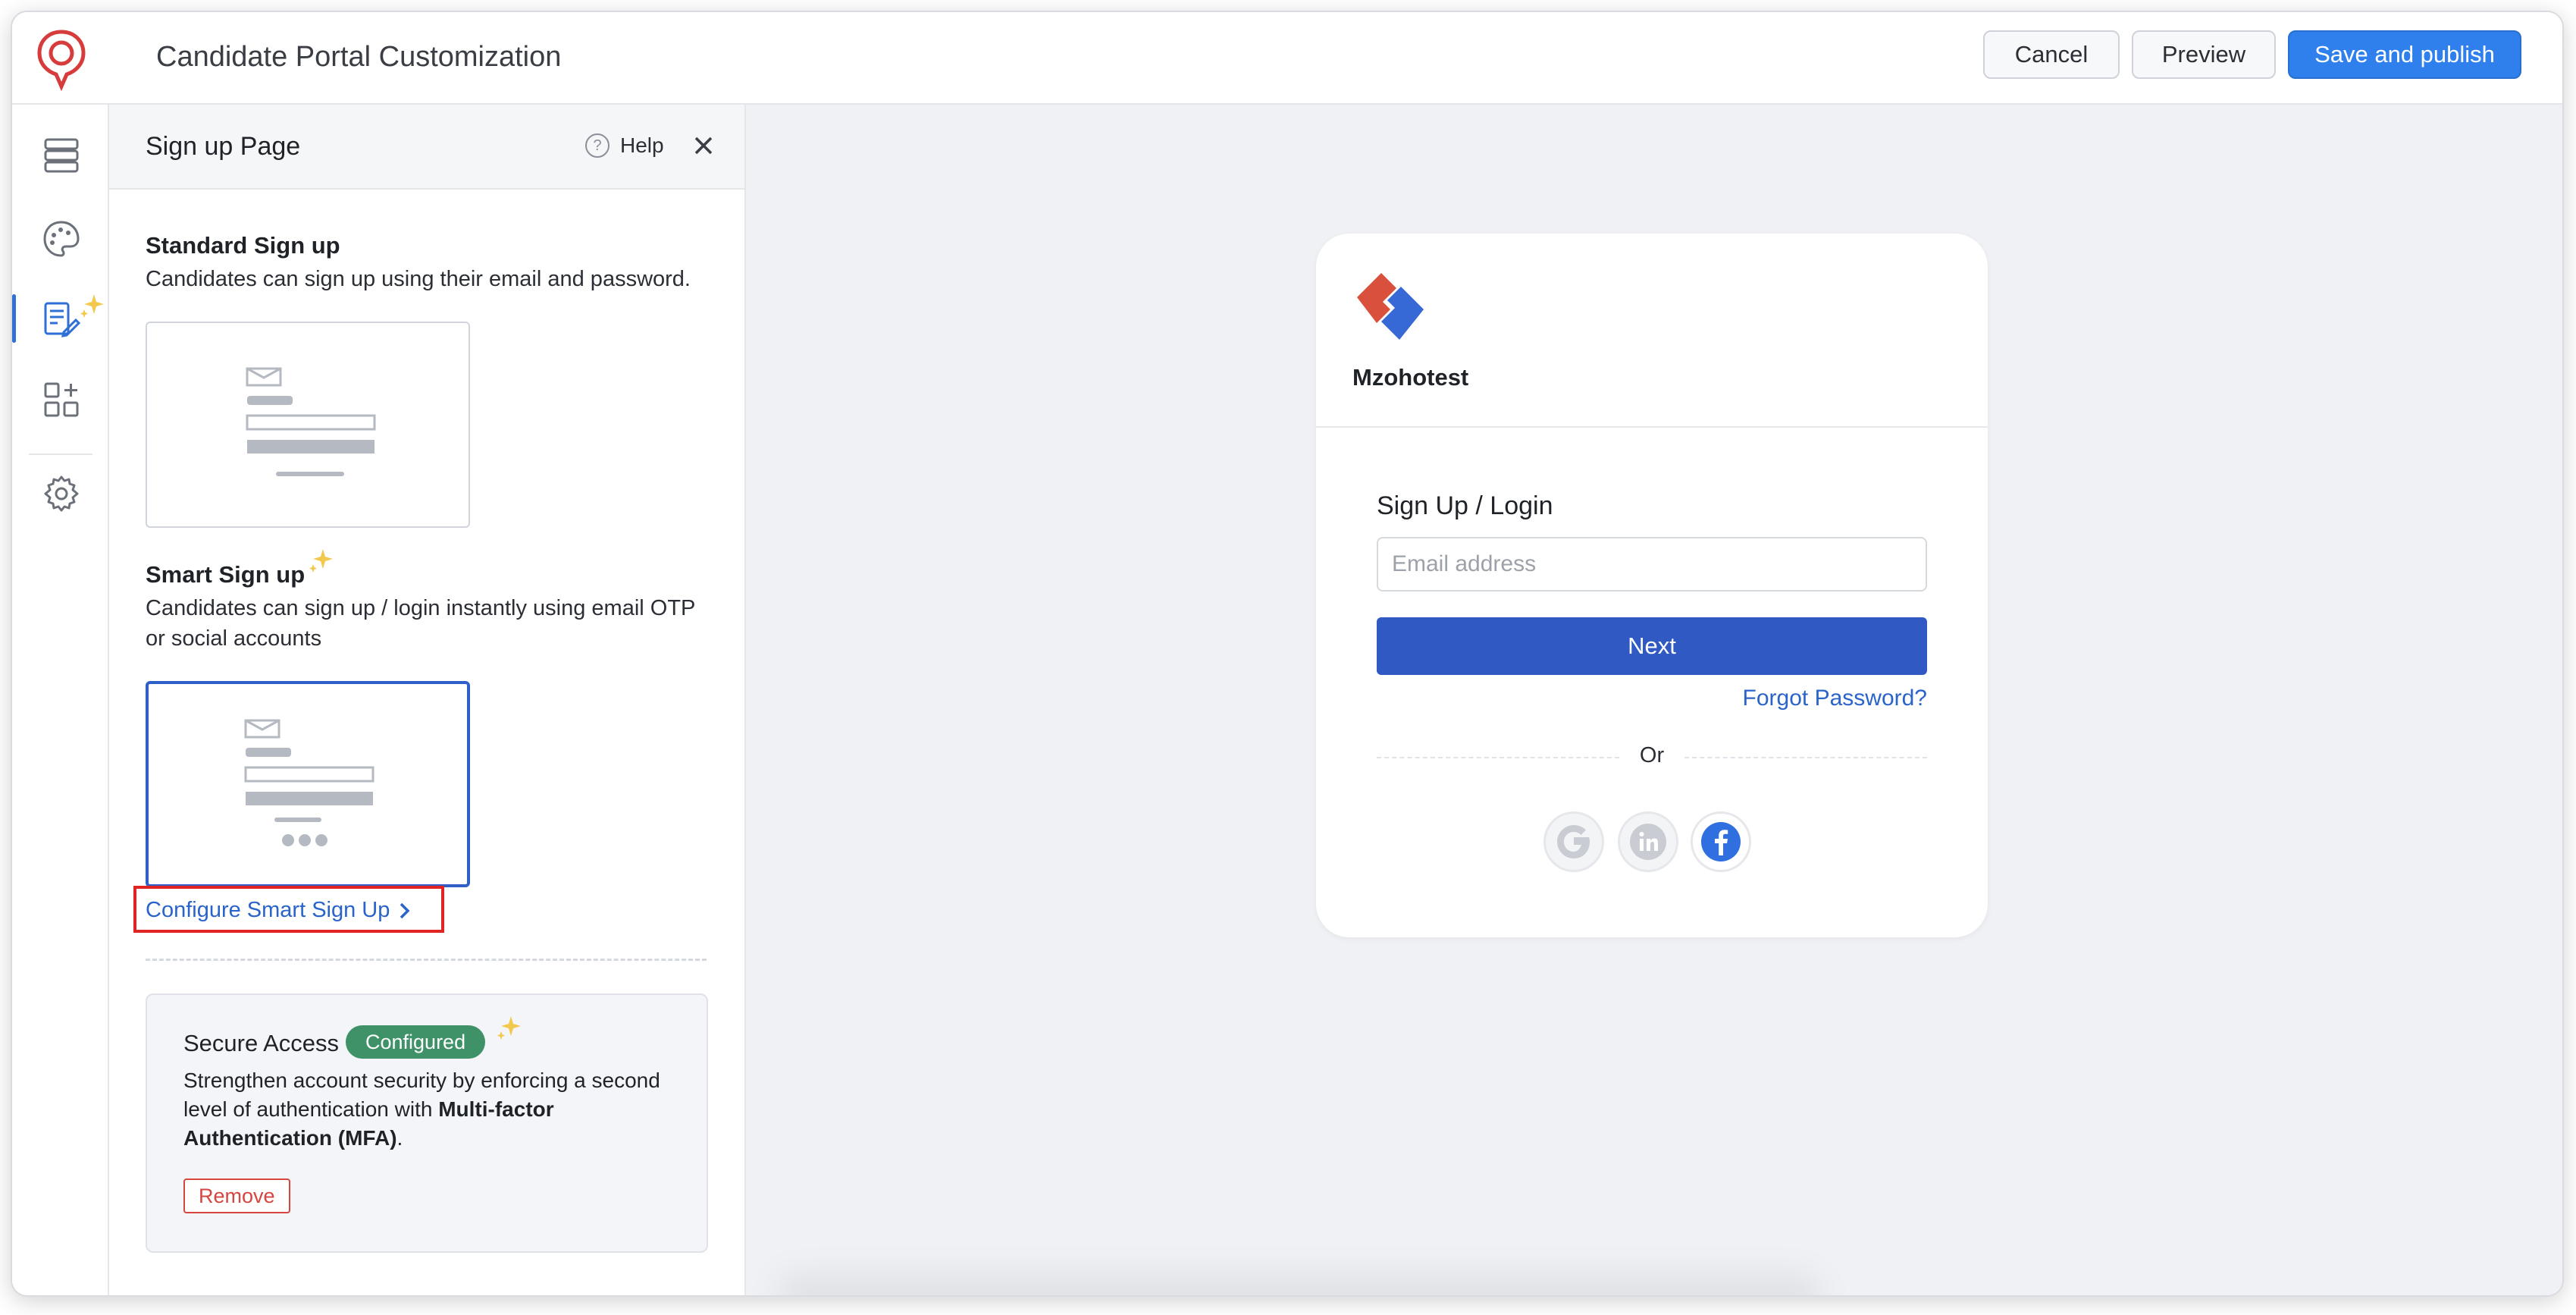  I want to click on help-icon: ?, so click(597, 145).